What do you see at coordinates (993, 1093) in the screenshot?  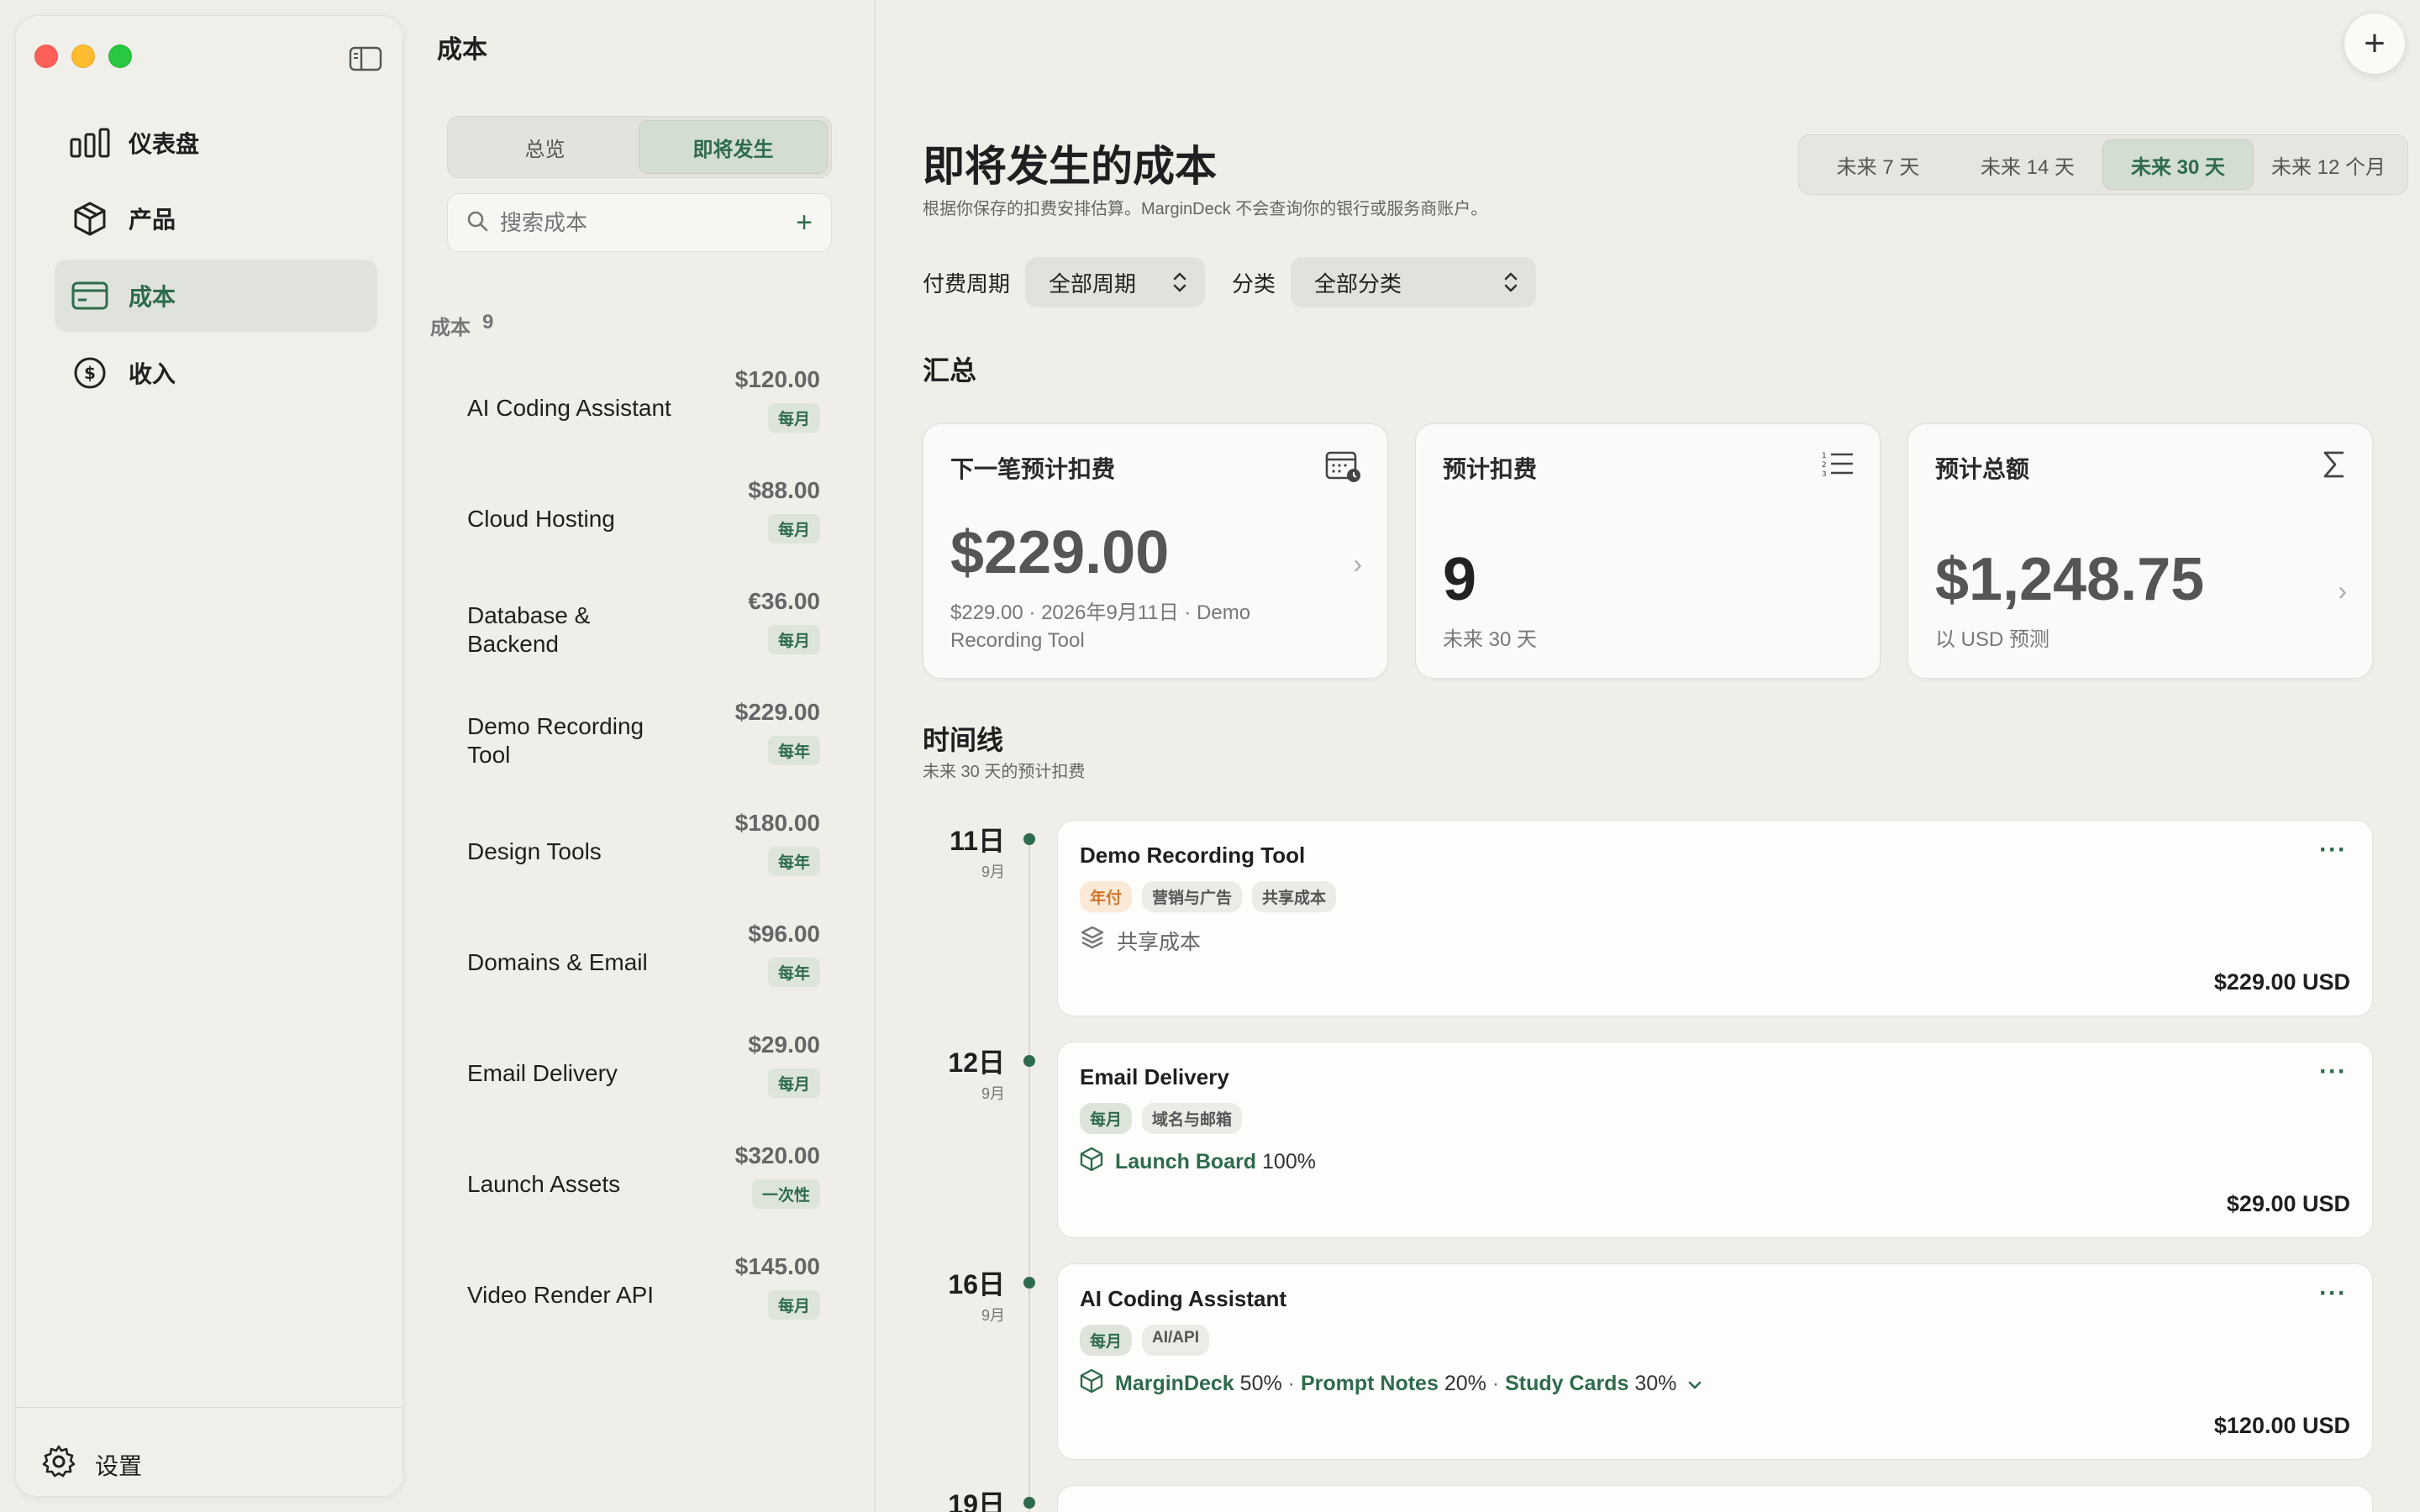 I see `timeline-month: 9月` at bounding box center [993, 1093].